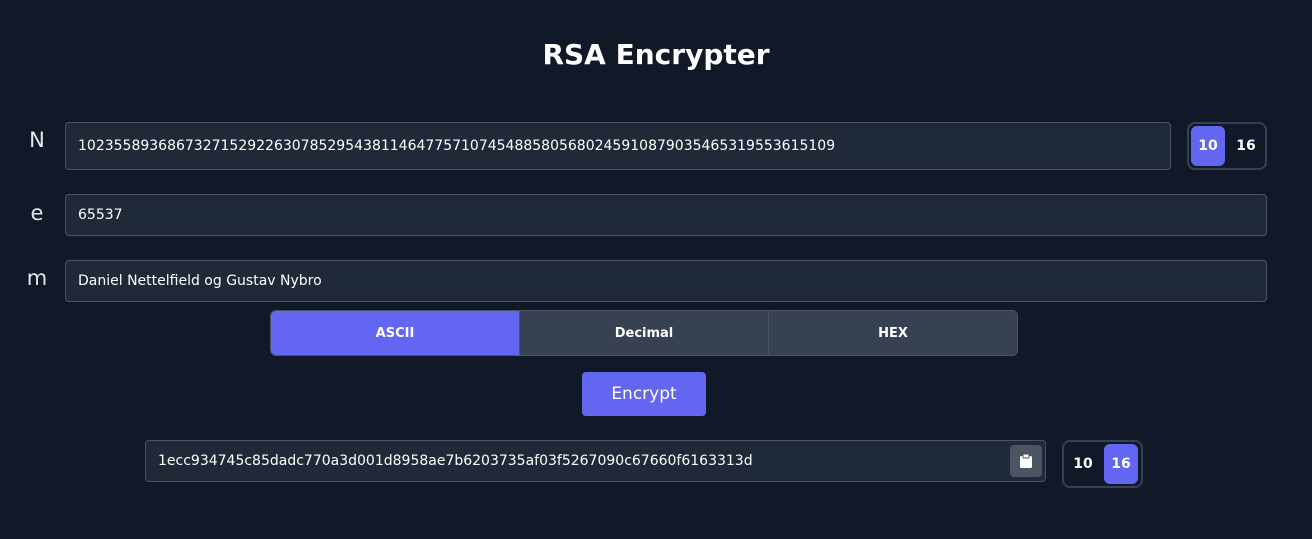  I want to click on clipboard-icon, so click(1026, 460).